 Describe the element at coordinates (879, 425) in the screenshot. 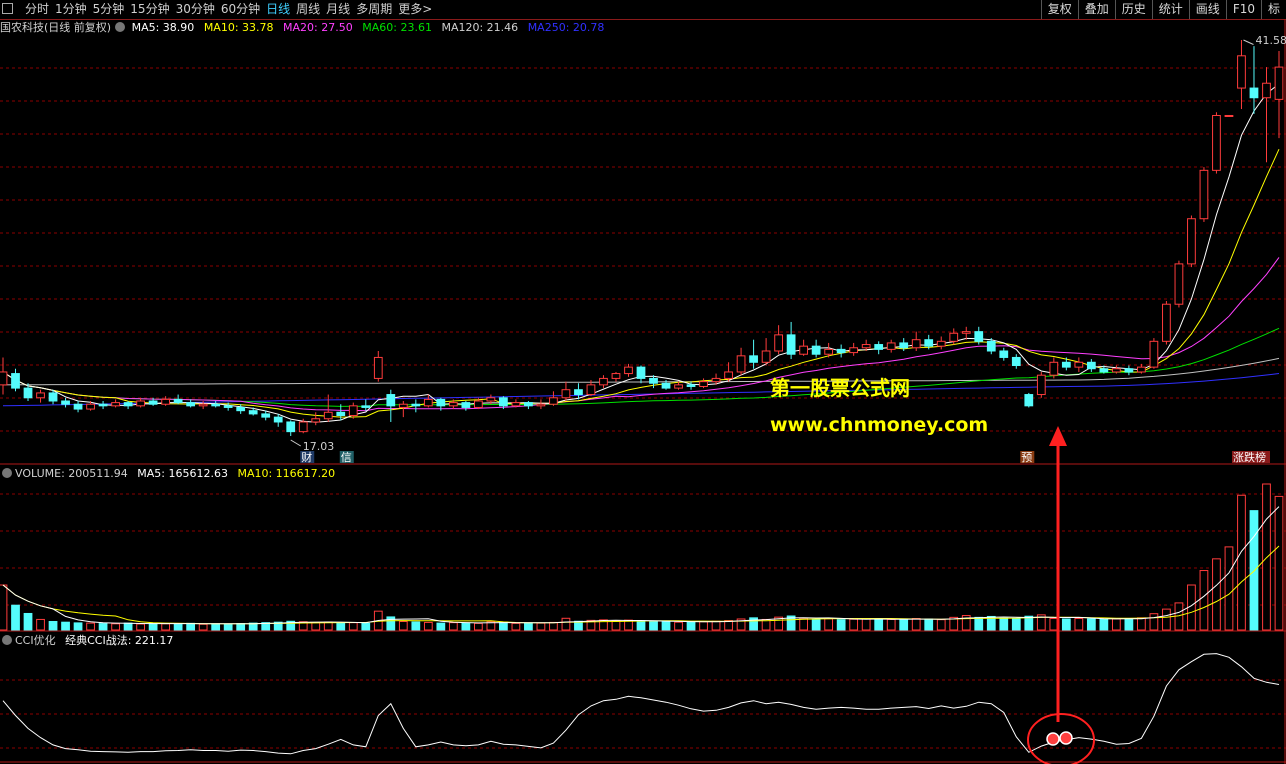

I see `watermark-url: www.chnmoney.com` at that location.